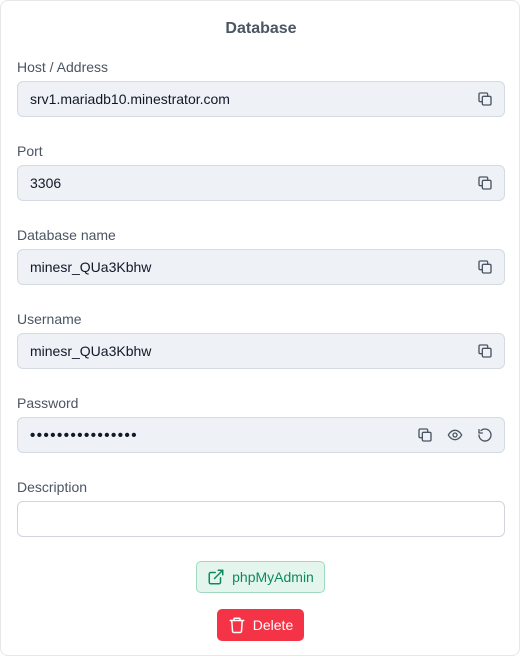 The image size is (520, 656). I want to click on host-value: srv1.mariadb10.minestrator.com, so click(130, 99).